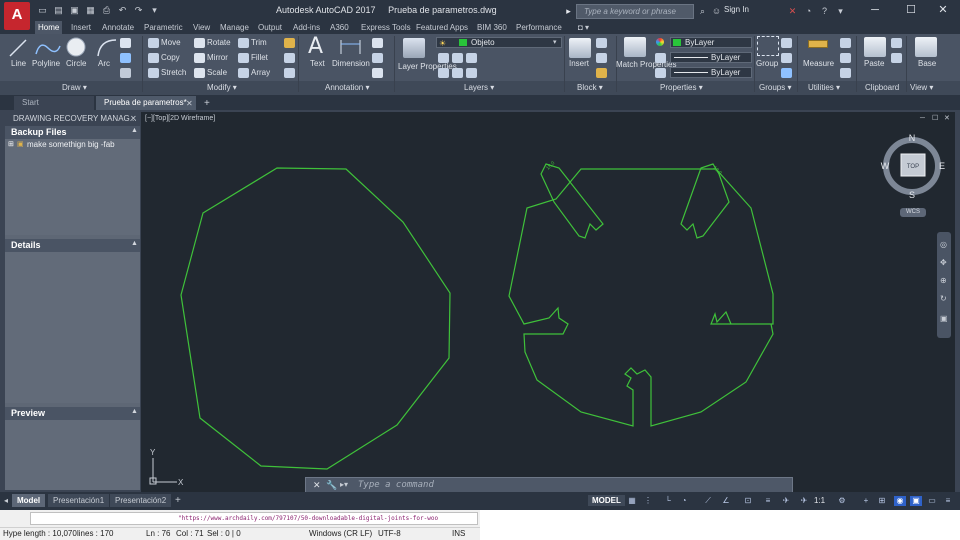 The height and width of the screenshot is (540, 960). I want to click on move-button: Move, so click(171, 42).